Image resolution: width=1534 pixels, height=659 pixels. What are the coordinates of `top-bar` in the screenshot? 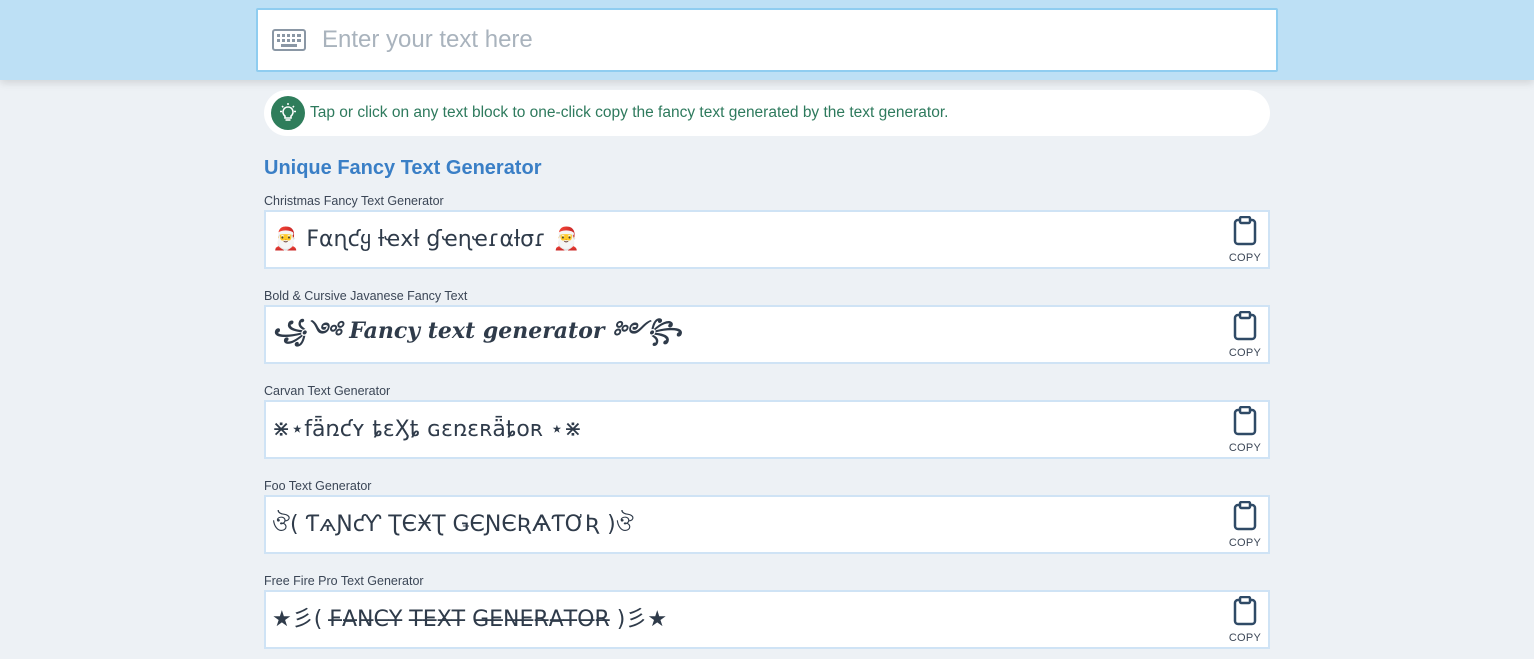 It's located at (767, 40).